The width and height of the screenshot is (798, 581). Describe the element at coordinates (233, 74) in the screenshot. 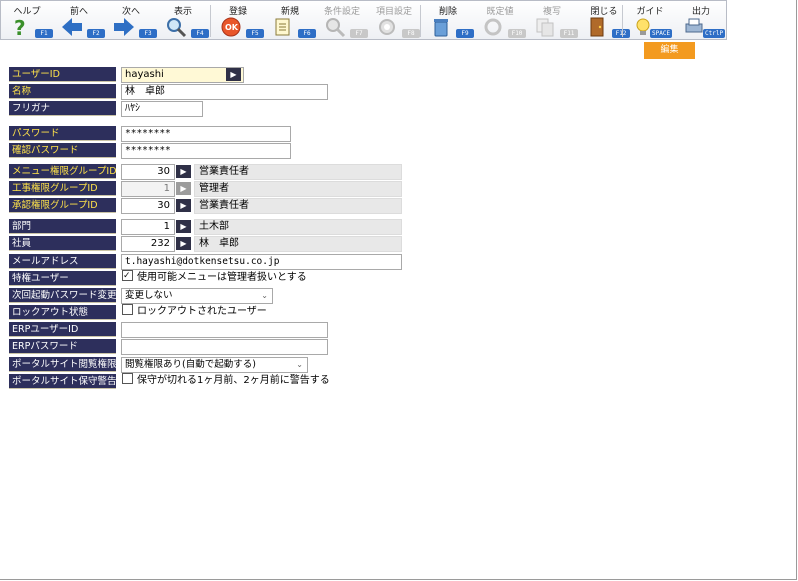

I see `user-id-lookup-button: ▶` at that location.